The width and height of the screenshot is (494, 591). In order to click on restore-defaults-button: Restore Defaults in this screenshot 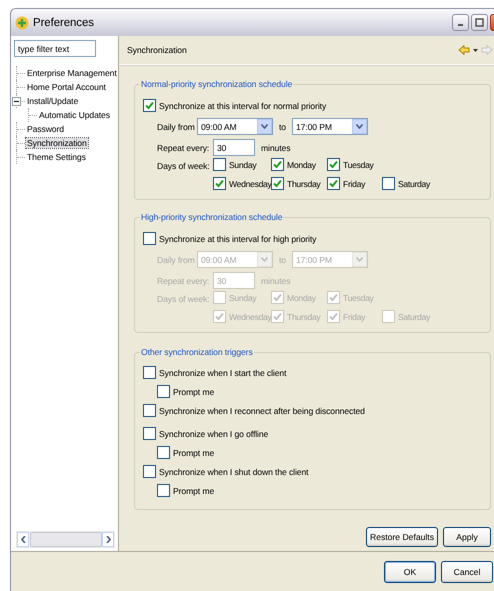, I will do `click(402, 537)`.